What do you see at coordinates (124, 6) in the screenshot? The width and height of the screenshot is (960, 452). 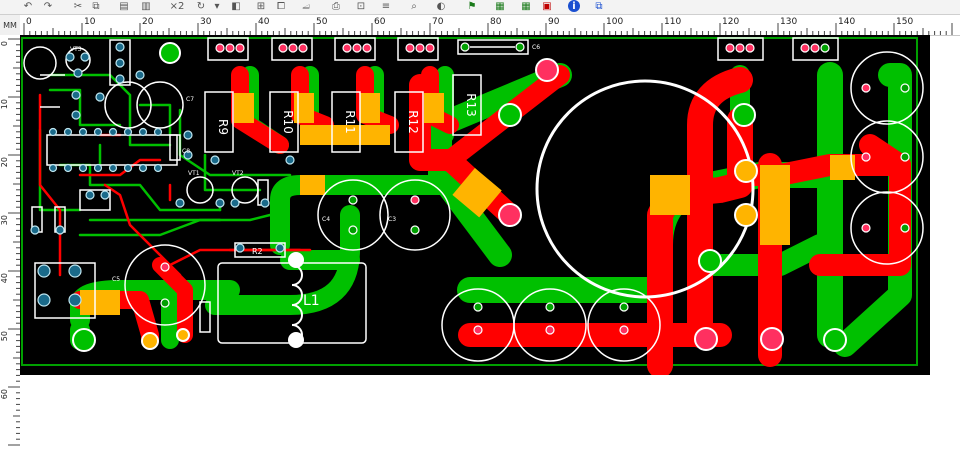 I see `paste-icon: ▤` at bounding box center [124, 6].